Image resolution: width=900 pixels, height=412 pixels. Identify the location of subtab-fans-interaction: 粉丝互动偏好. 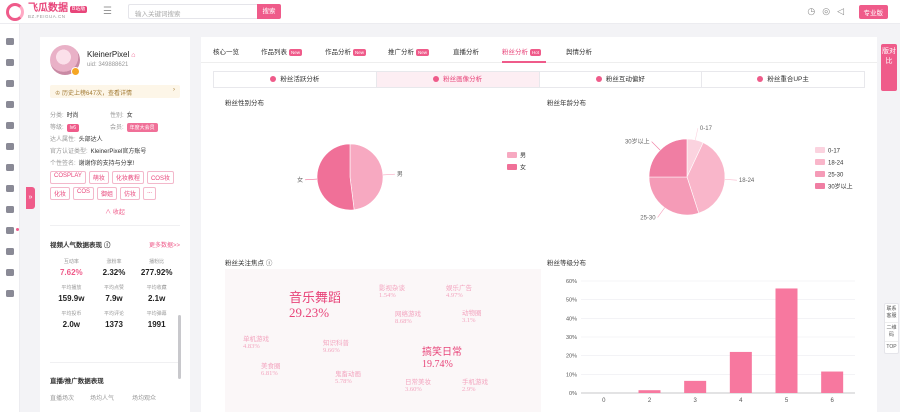
(621, 79).